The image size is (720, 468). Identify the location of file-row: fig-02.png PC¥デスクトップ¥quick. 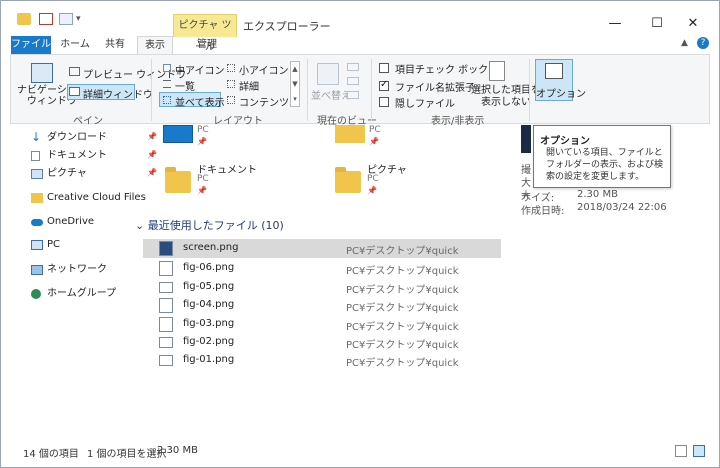
(322, 342).